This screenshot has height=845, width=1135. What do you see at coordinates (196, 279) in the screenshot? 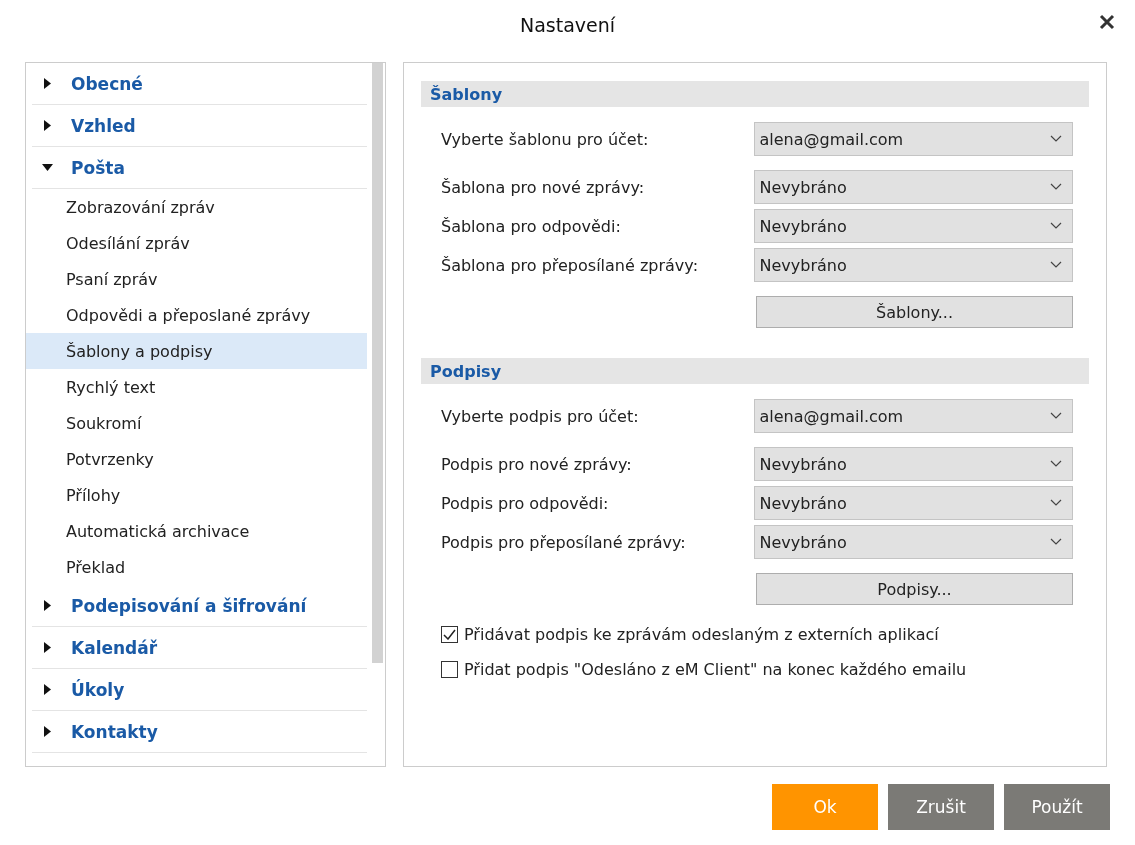
I see `tree-item: Psaní zpráv` at bounding box center [196, 279].